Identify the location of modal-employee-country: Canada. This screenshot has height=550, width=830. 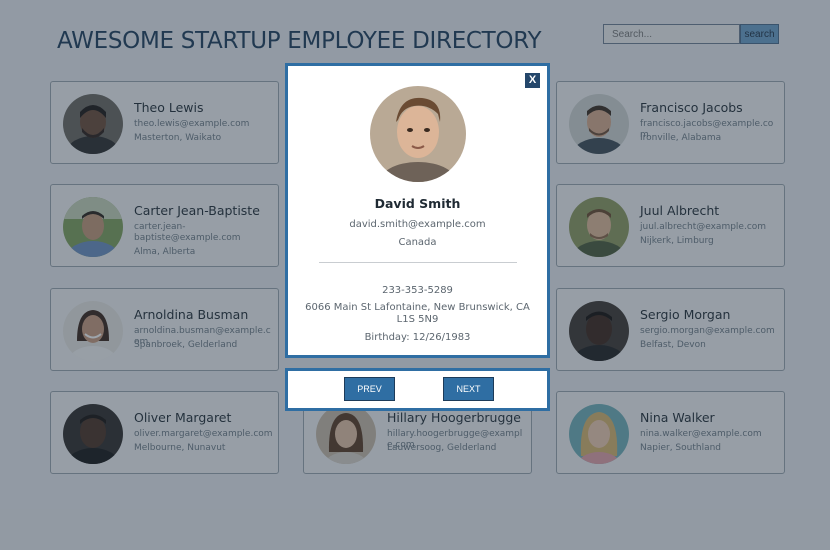
(417, 242).